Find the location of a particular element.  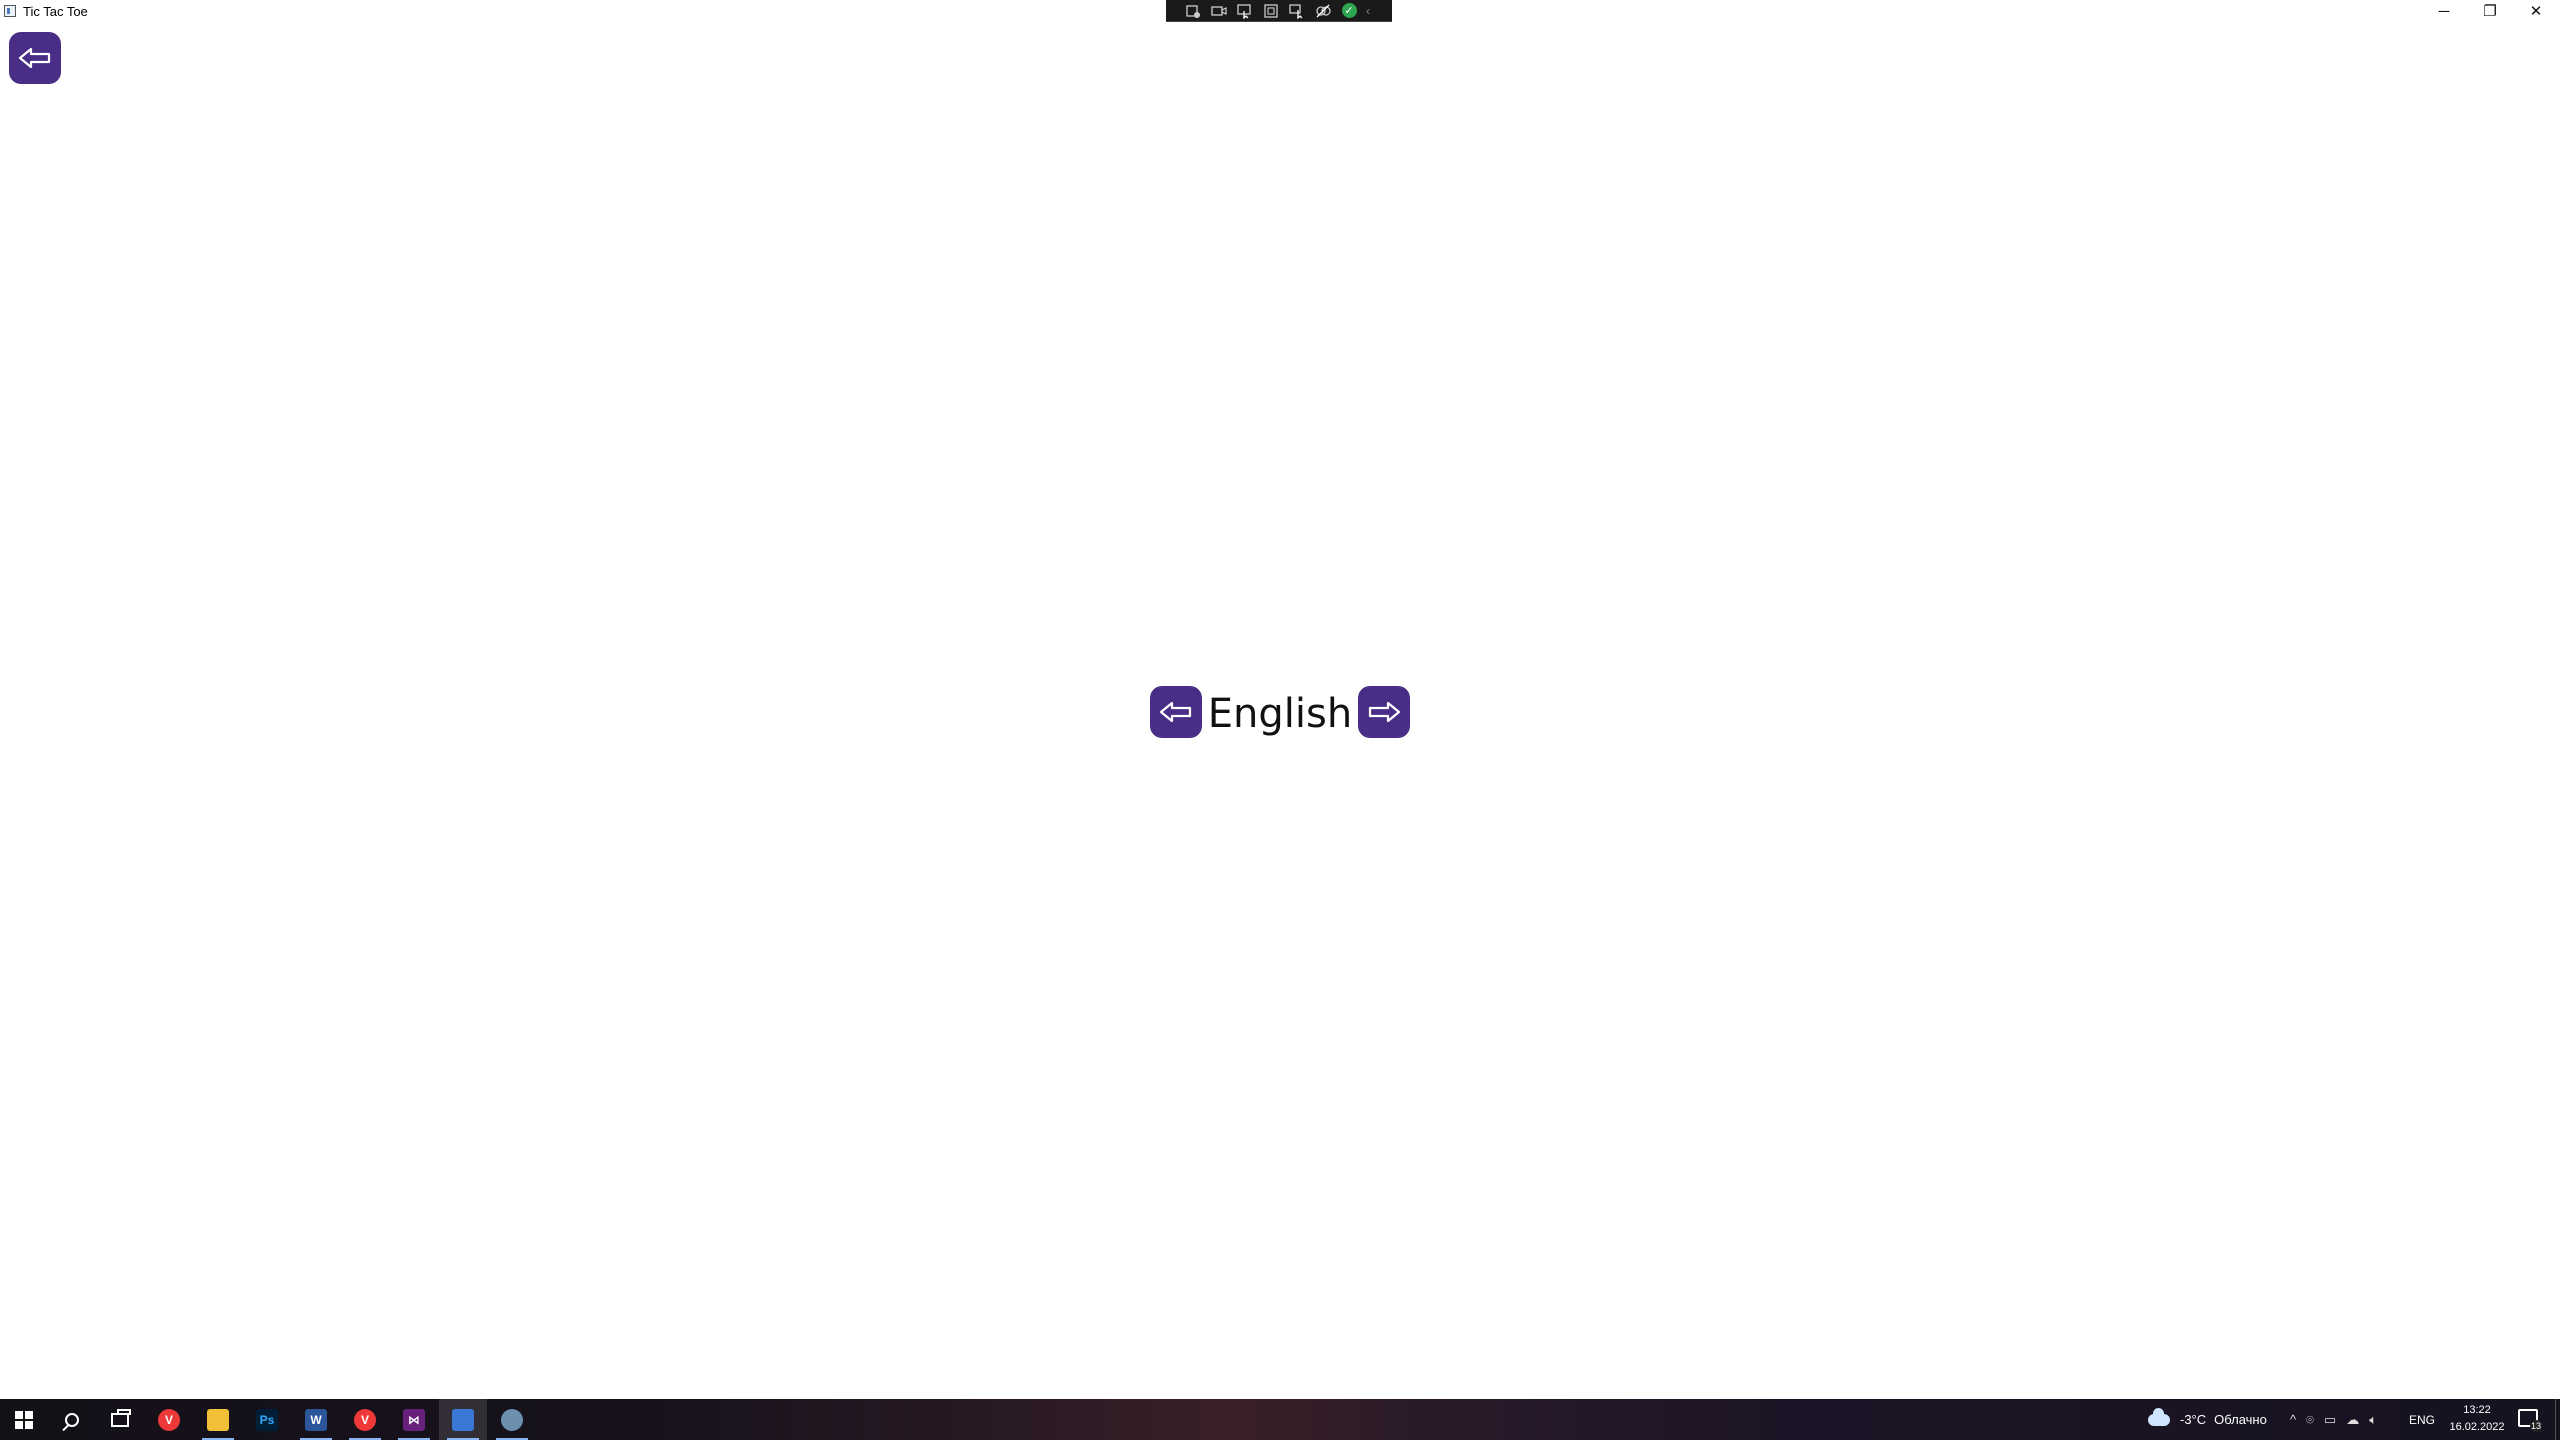

input-language: ENG is located at coordinates (2422, 1419).